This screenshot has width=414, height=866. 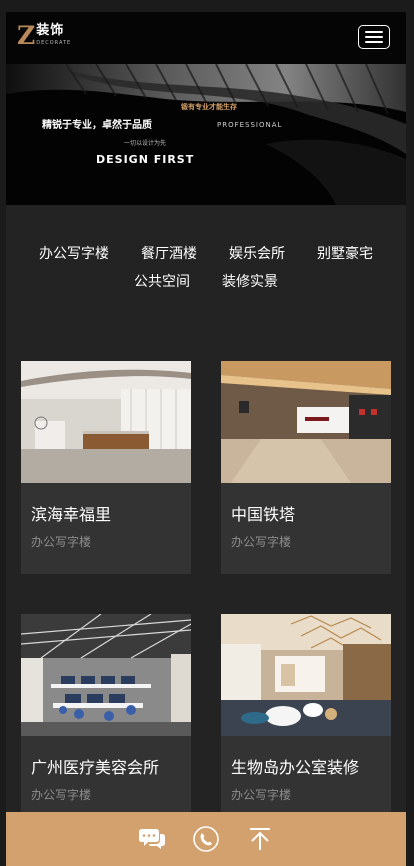 What do you see at coordinates (169, 254) in the screenshot?
I see `category-restaurant: 餐厅酒楼` at bounding box center [169, 254].